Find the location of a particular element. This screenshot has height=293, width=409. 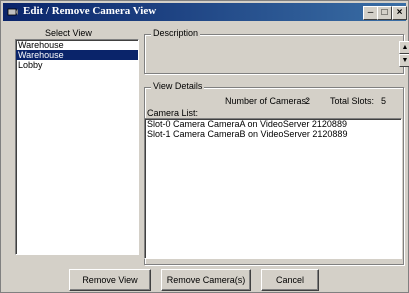

num-cameras-value: 2 is located at coordinates (308, 101).